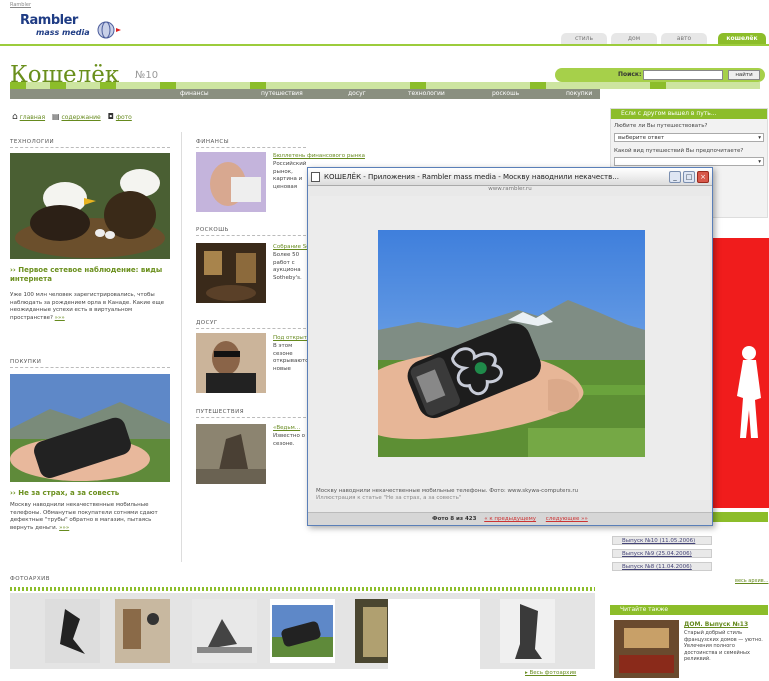  I want to click on search-input, so click(683, 75).